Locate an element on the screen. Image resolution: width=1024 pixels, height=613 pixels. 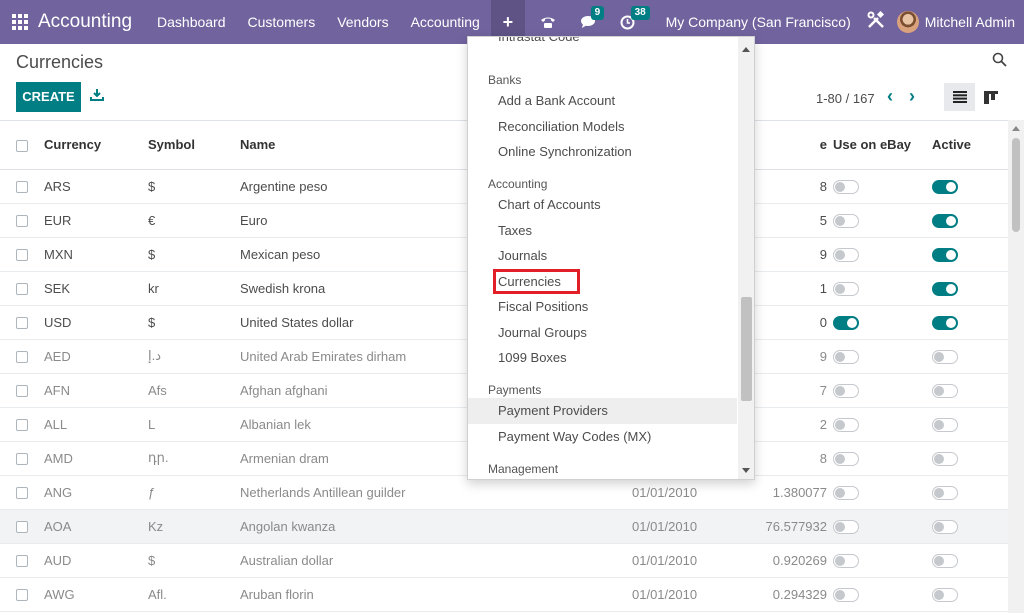
dropdown-item-currencies: Currencies is located at coordinates (602, 282).